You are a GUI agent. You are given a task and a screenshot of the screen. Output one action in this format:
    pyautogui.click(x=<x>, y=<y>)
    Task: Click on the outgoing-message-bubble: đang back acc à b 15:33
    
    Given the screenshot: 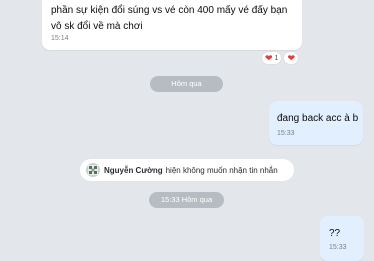 What is the action you would take?
    pyautogui.click(x=316, y=123)
    